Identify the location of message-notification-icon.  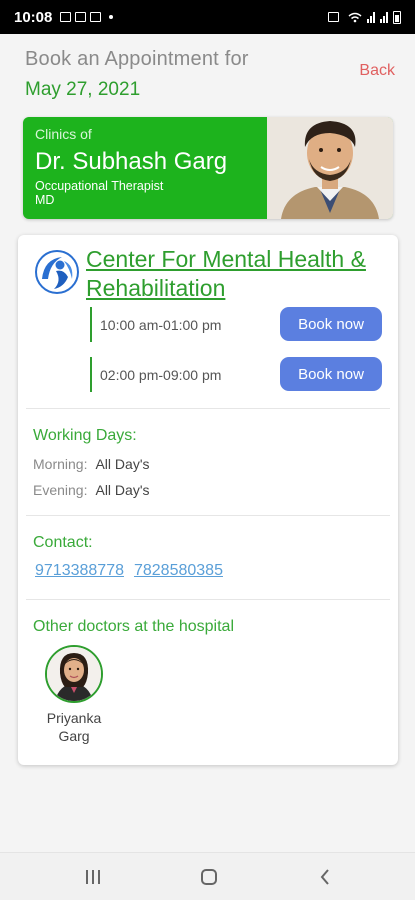
(96, 17).